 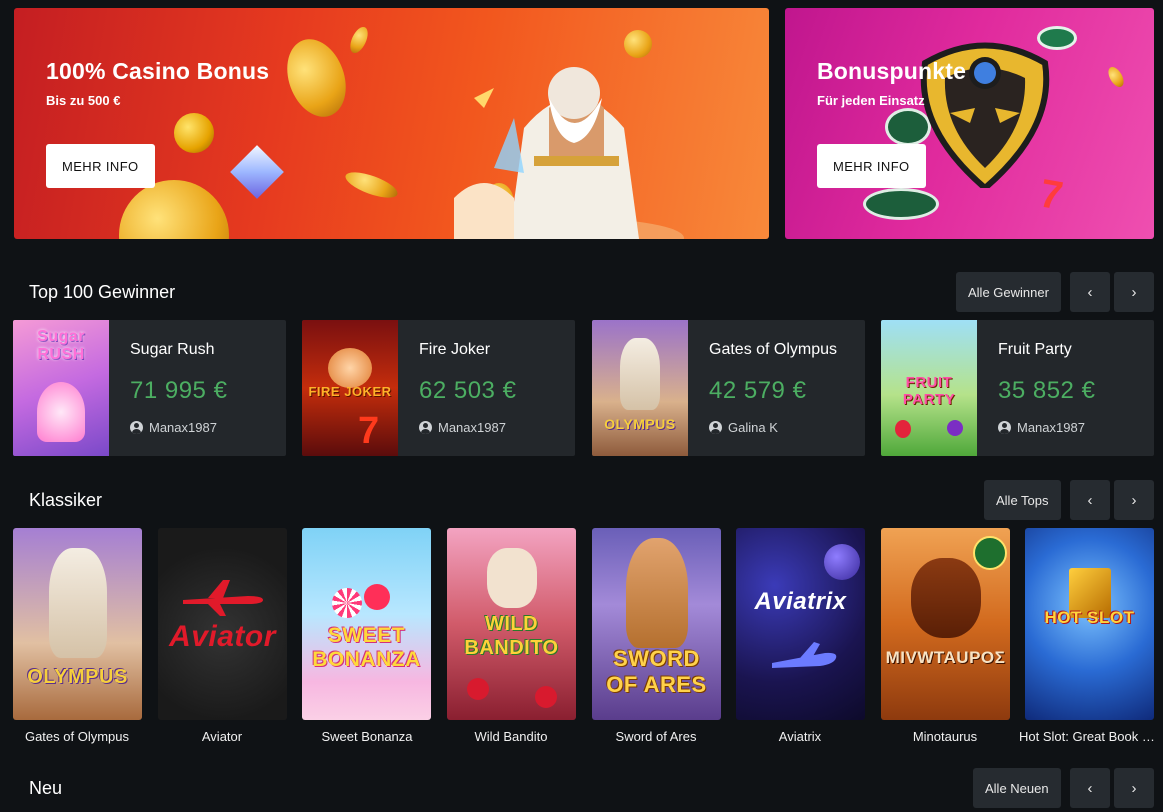 I want to click on game-tile-name: Sword of Ares, so click(x=656, y=736).